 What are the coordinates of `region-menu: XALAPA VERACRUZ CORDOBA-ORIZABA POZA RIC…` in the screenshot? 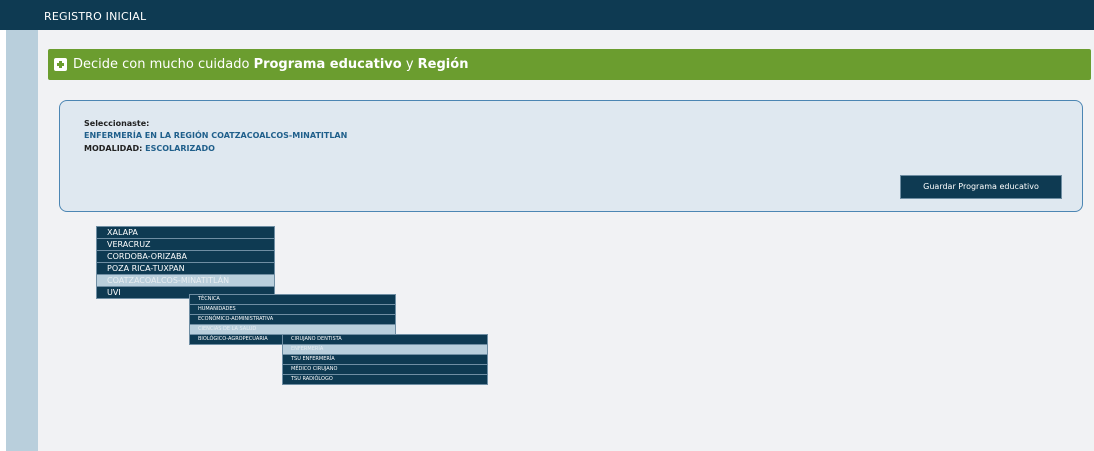 It's located at (185, 262).